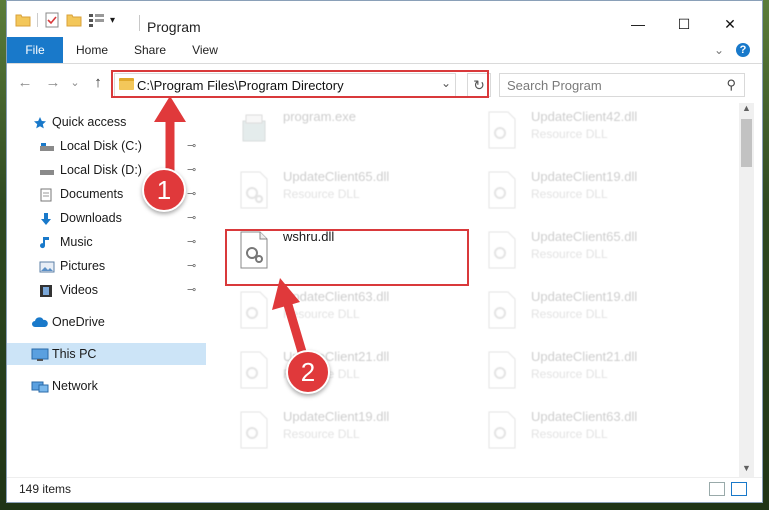  What do you see at coordinates (78, 322) in the screenshot?
I see `sidebar-item-label: OneDrive` at bounding box center [78, 322].